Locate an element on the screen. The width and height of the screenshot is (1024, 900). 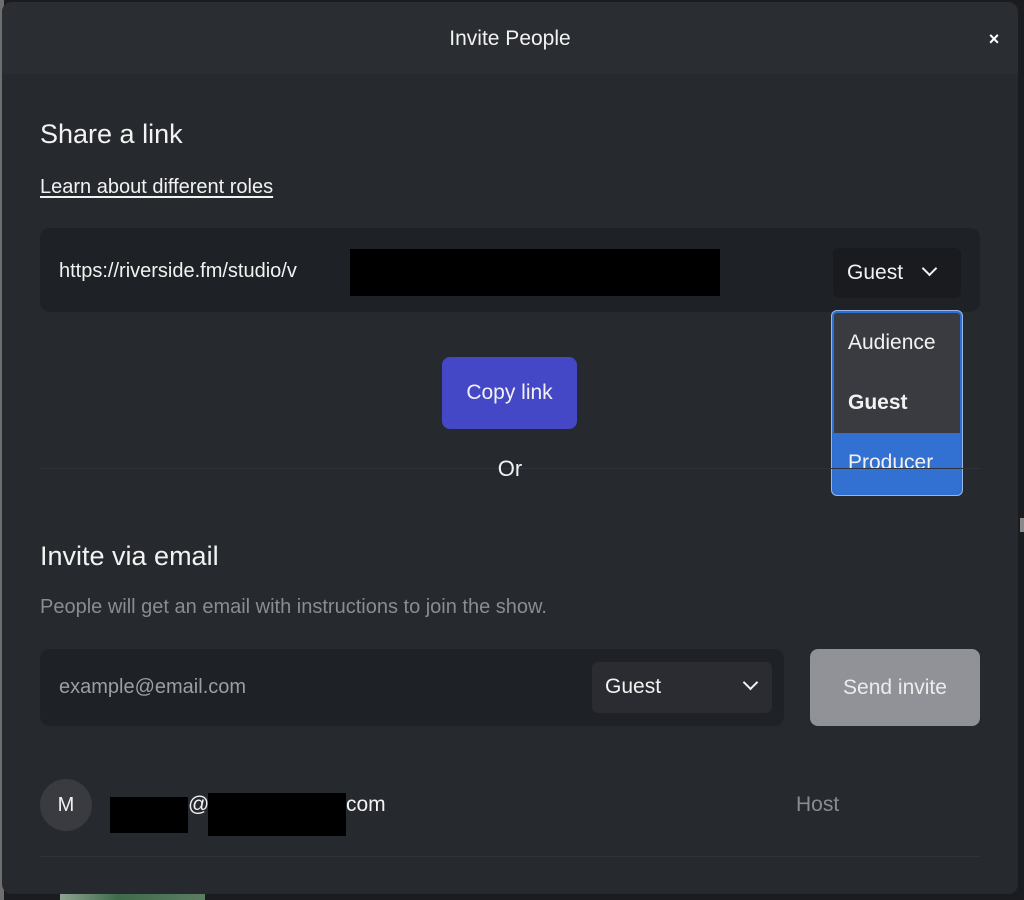
share-link-role-value: Guest is located at coordinates (875, 272).